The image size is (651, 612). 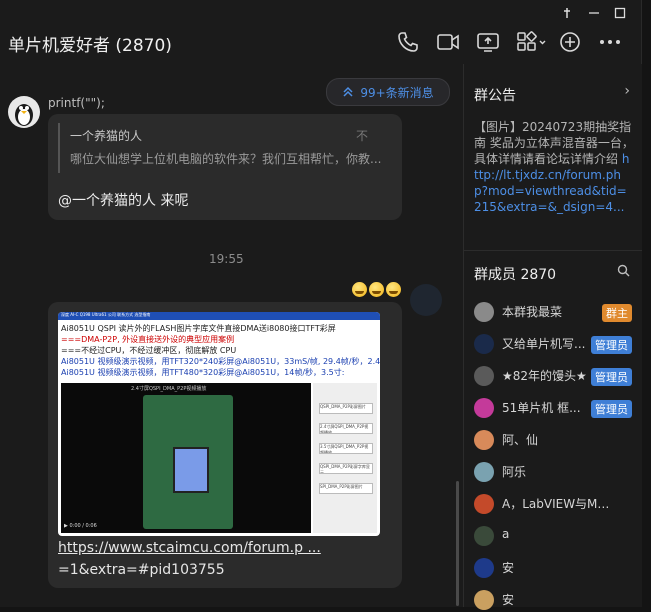 I want to click on pin-button, so click(x=567, y=13).